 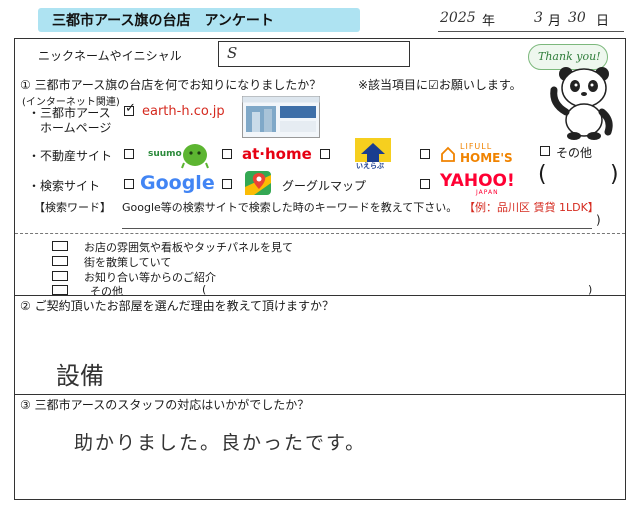 I want to click on homepage-checkbox: ✓, so click(x=130, y=108).